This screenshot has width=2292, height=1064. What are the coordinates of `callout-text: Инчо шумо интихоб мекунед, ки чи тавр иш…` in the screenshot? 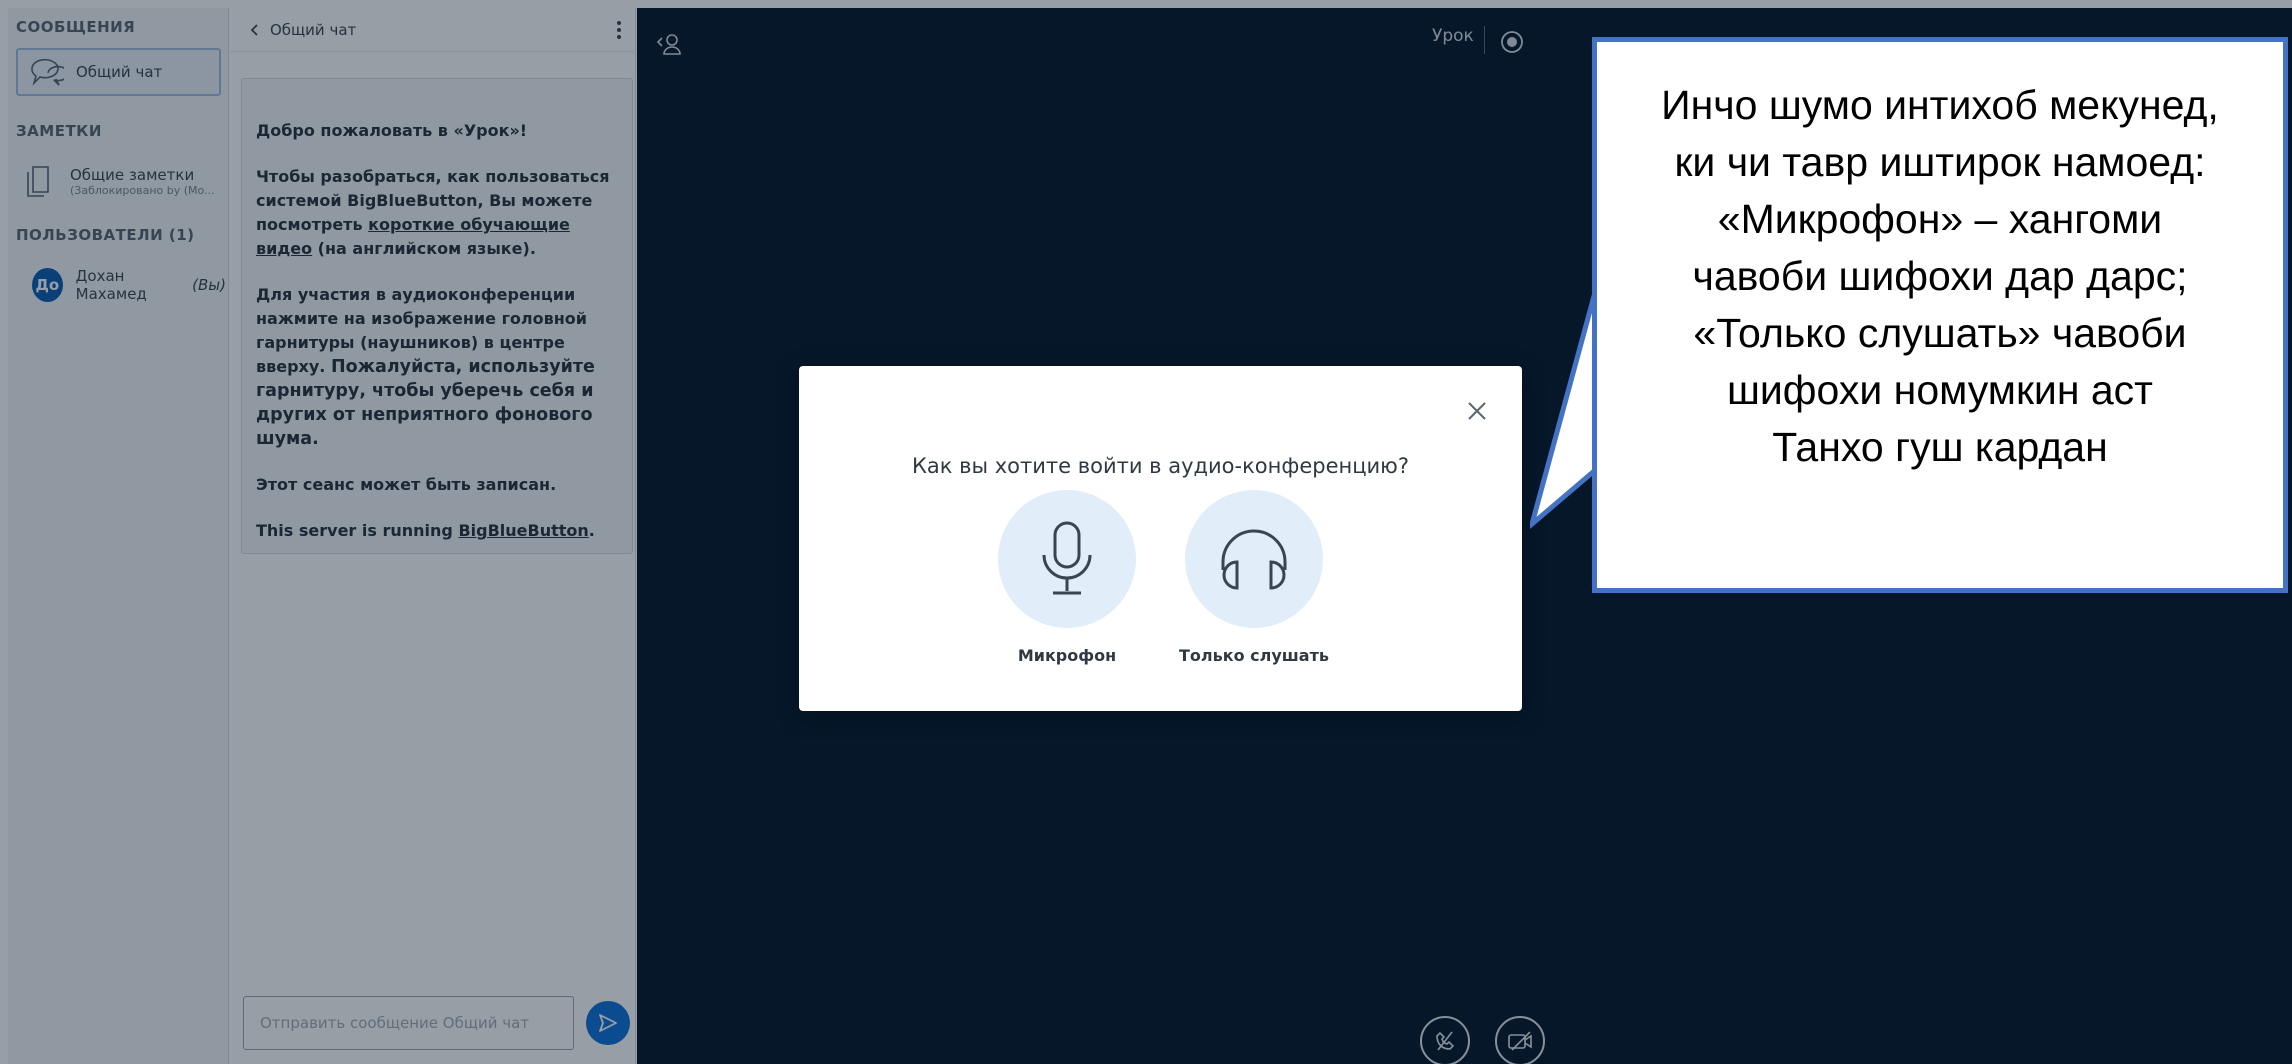 It's located at (1940, 276).